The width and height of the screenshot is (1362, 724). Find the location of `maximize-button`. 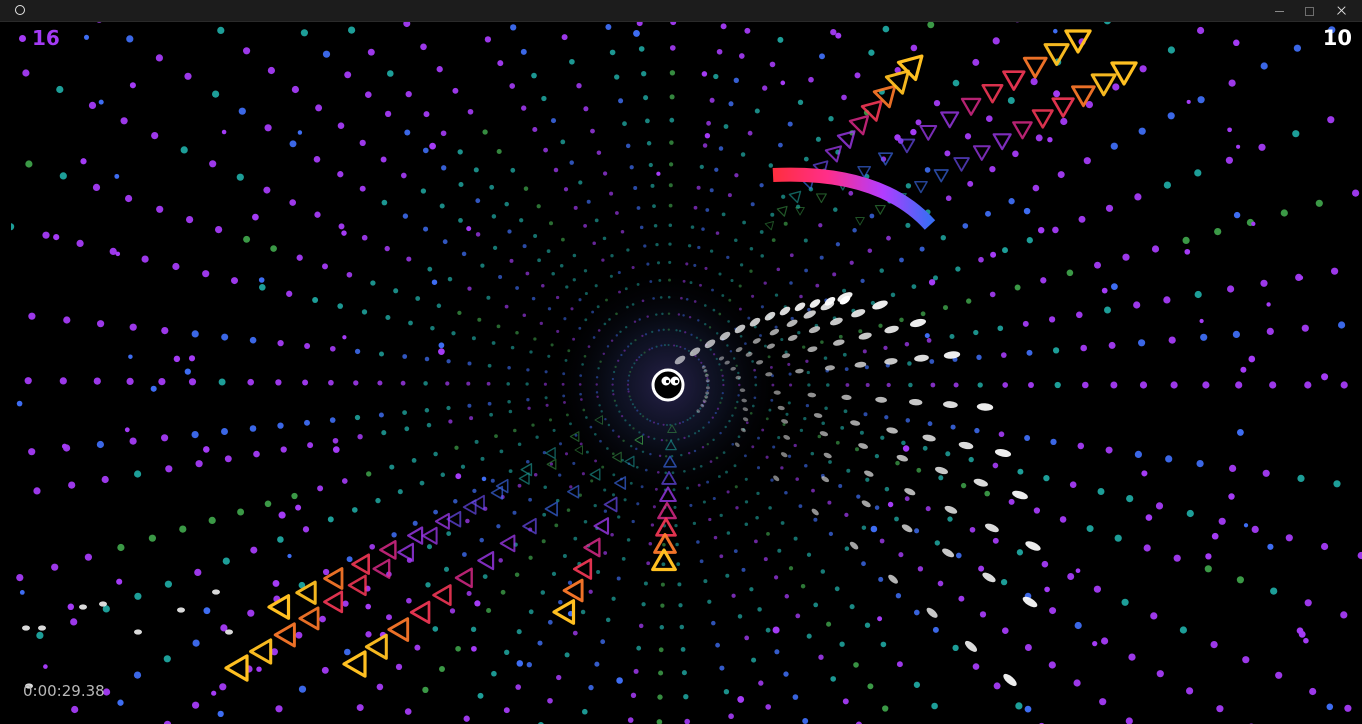

maximize-button is located at coordinates (1309, 11).